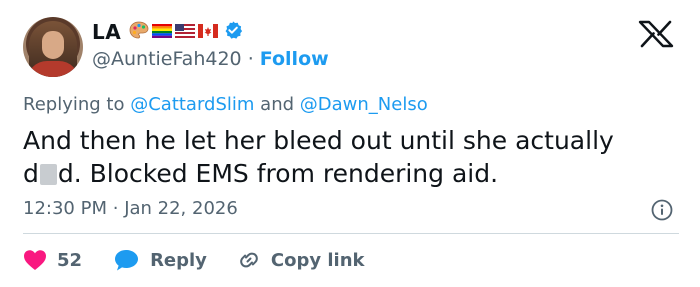  Describe the element at coordinates (656, 34) in the screenshot. I see `x-logo-icon` at that location.